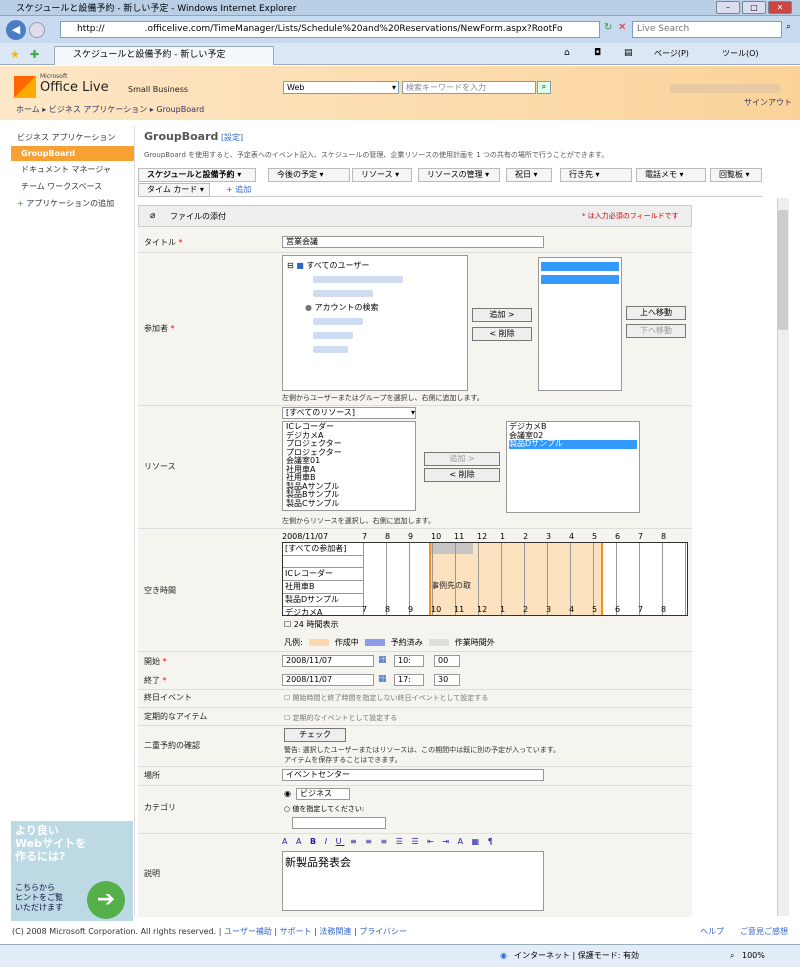 The height and width of the screenshot is (967, 800). What do you see at coordinates (596, 175) in the screenshot?
I see `menu-item: 行き先 ▾` at bounding box center [596, 175].